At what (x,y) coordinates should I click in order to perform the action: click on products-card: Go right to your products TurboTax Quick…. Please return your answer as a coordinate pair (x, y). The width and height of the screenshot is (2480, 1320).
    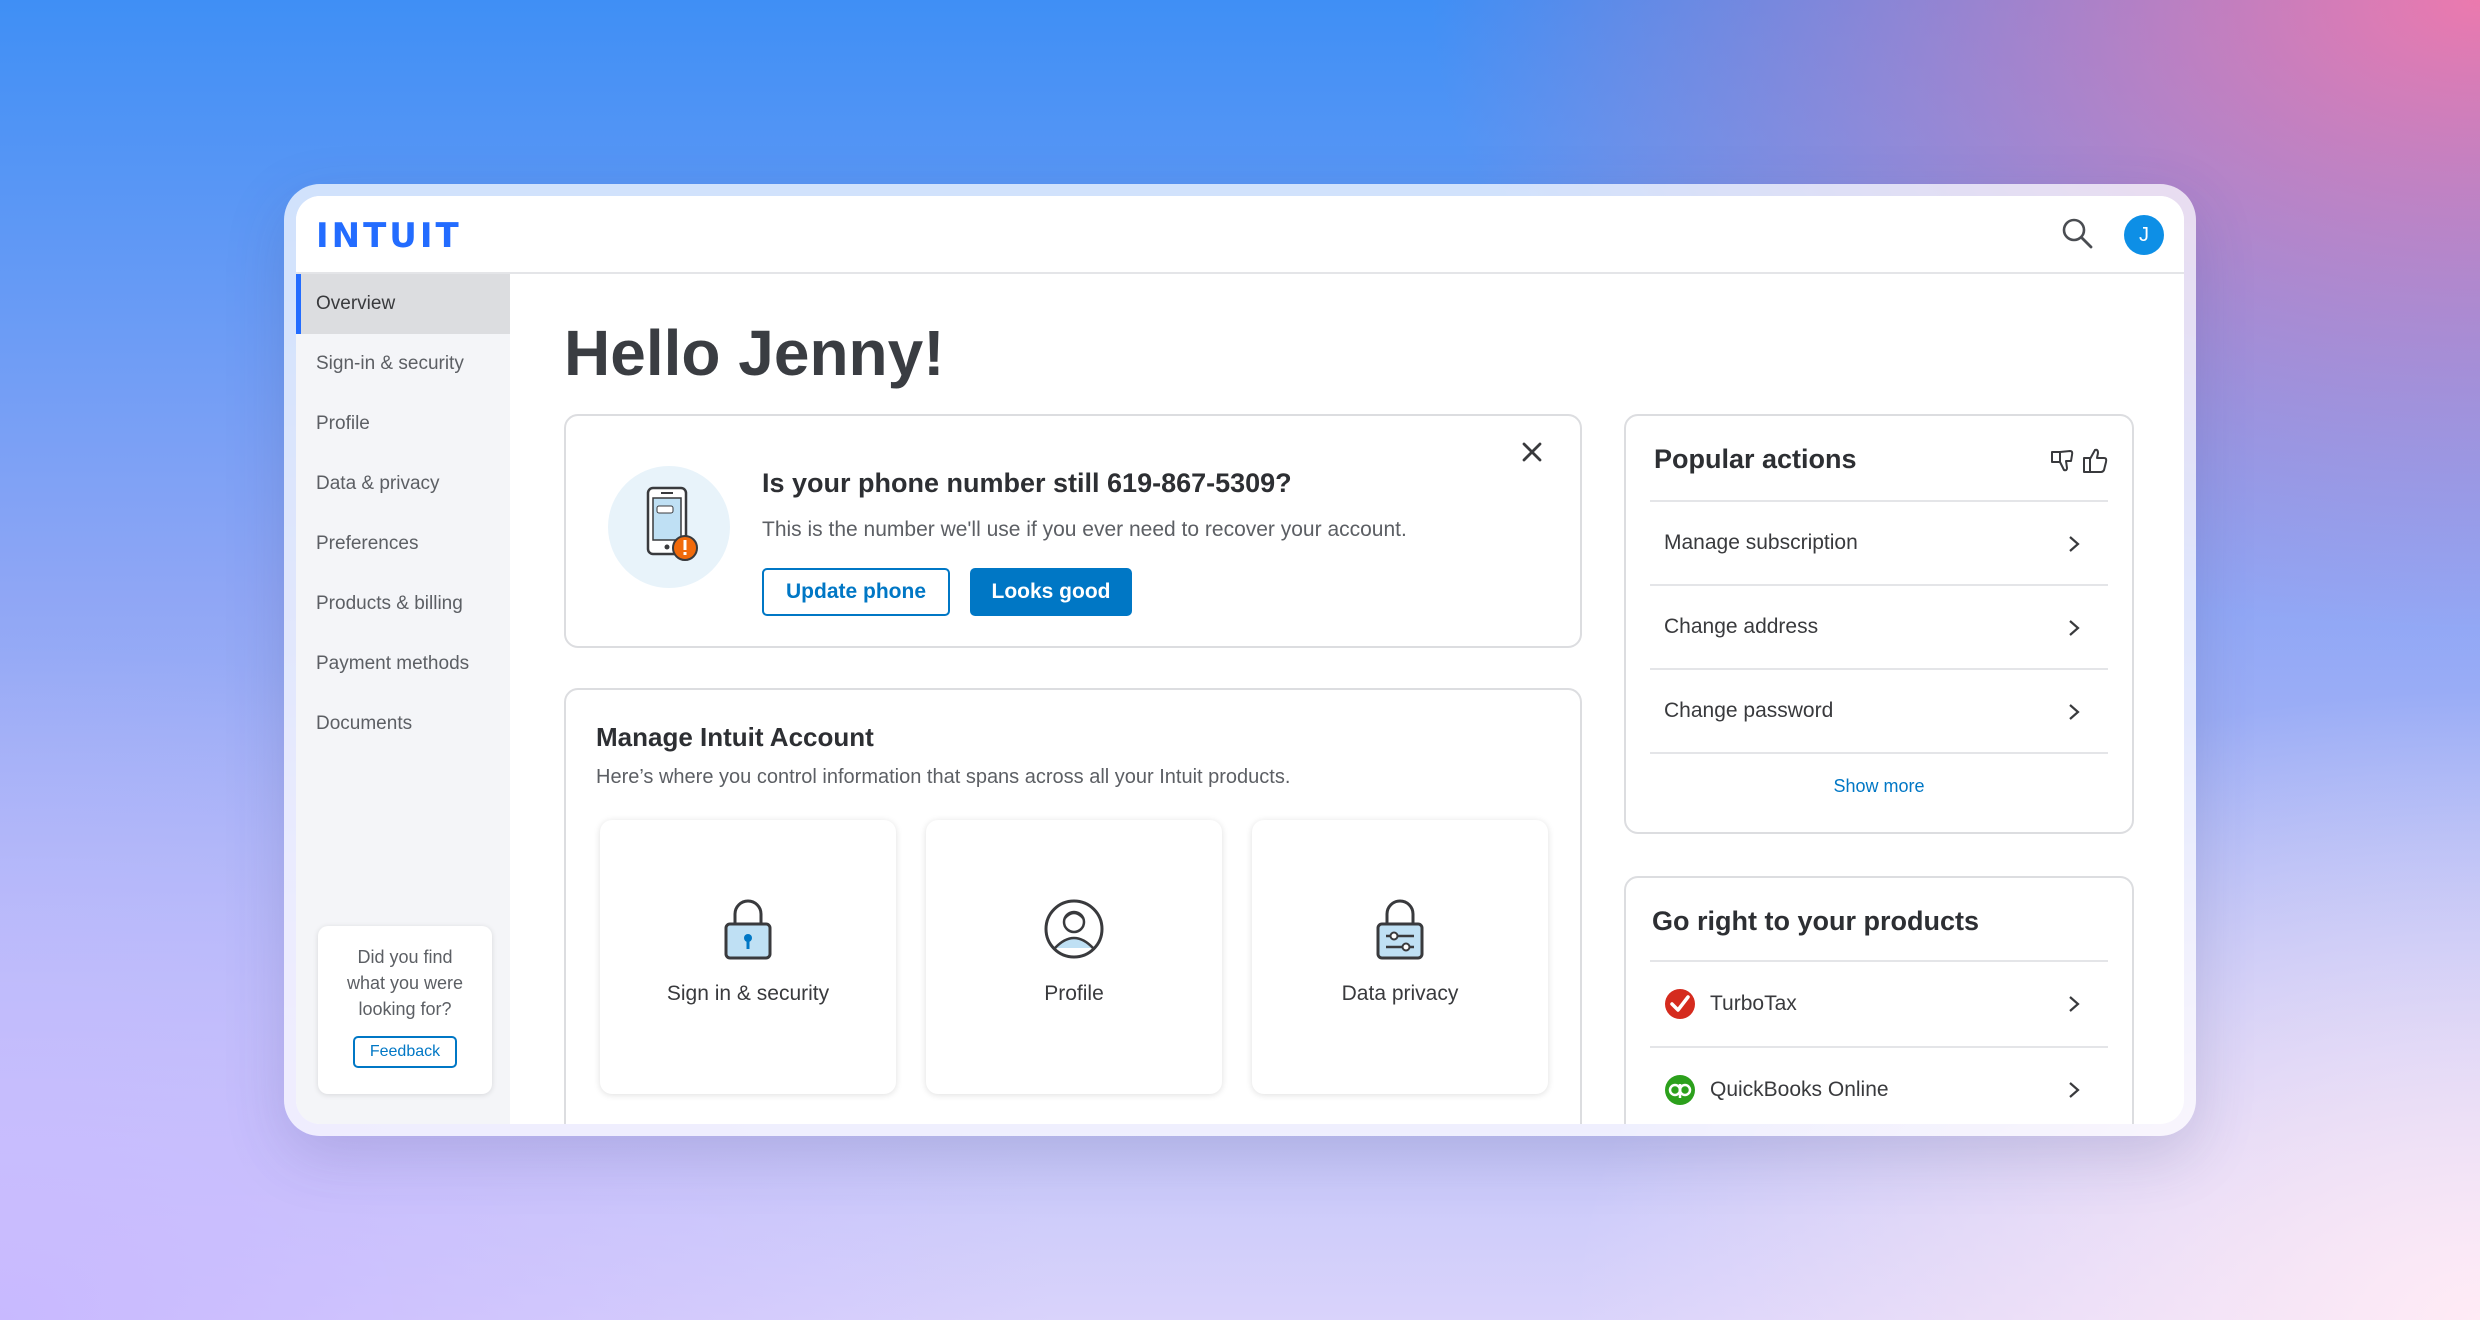
    Looking at the image, I should click on (1879, 1000).